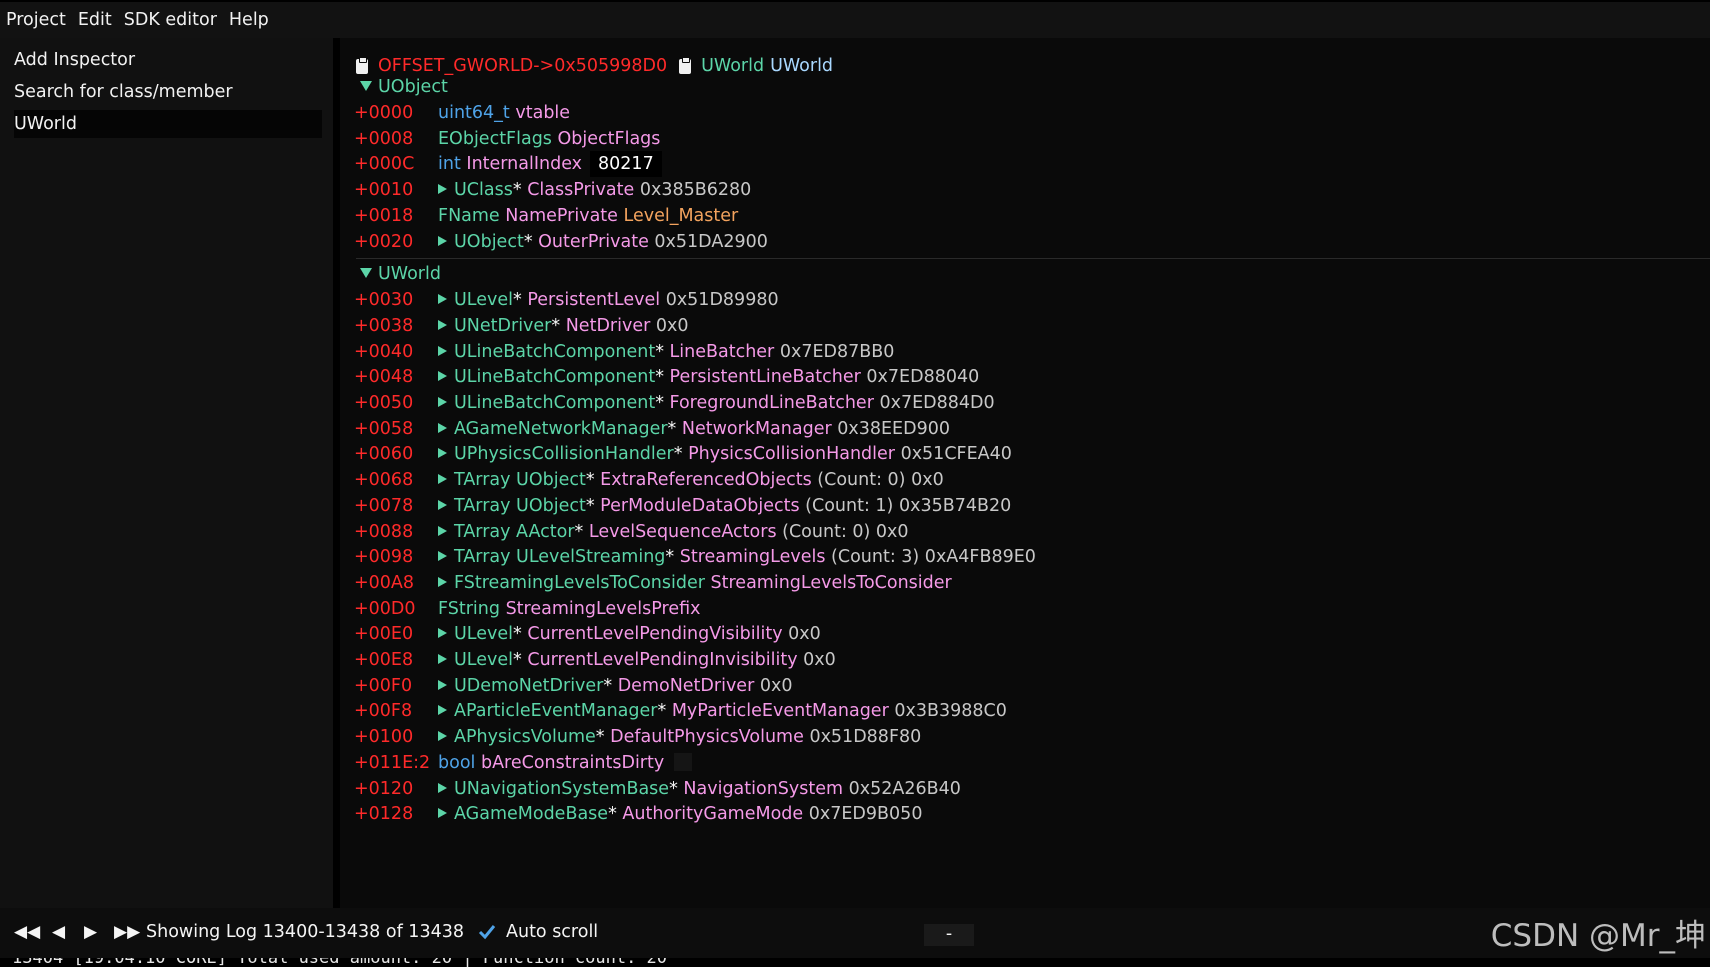 This screenshot has height=967, width=1710. Describe the element at coordinates (523, 763) in the screenshot. I see `member-row: +011E:2 bool bAreConstraintsDirty` at that location.